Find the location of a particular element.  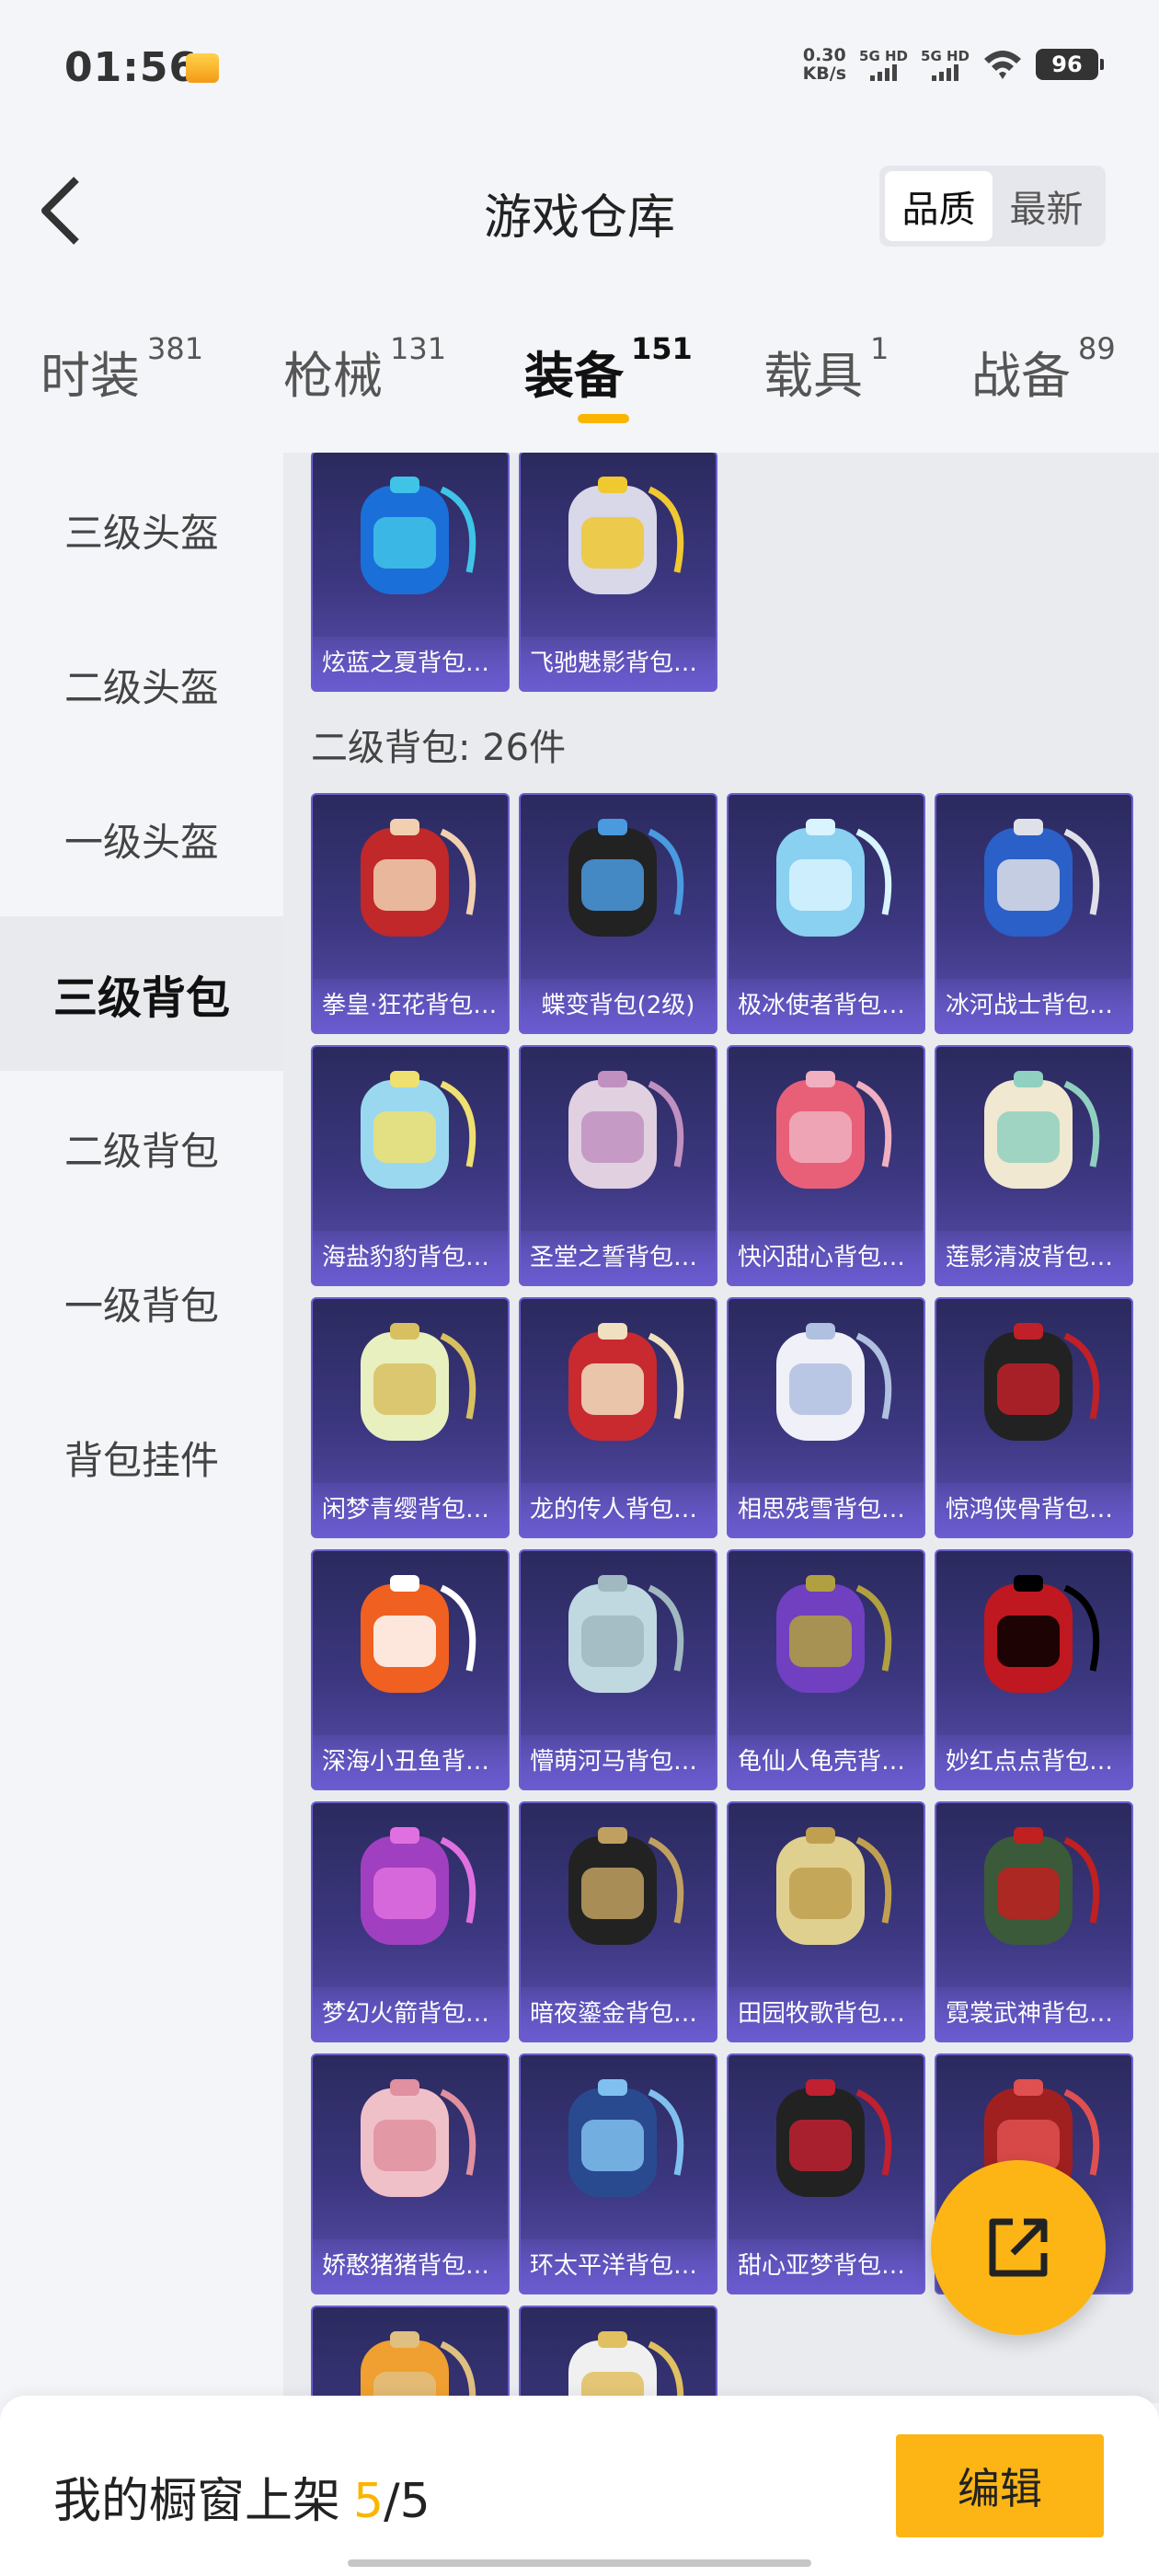

tab-count: 381 is located at coordinates (175, 348).